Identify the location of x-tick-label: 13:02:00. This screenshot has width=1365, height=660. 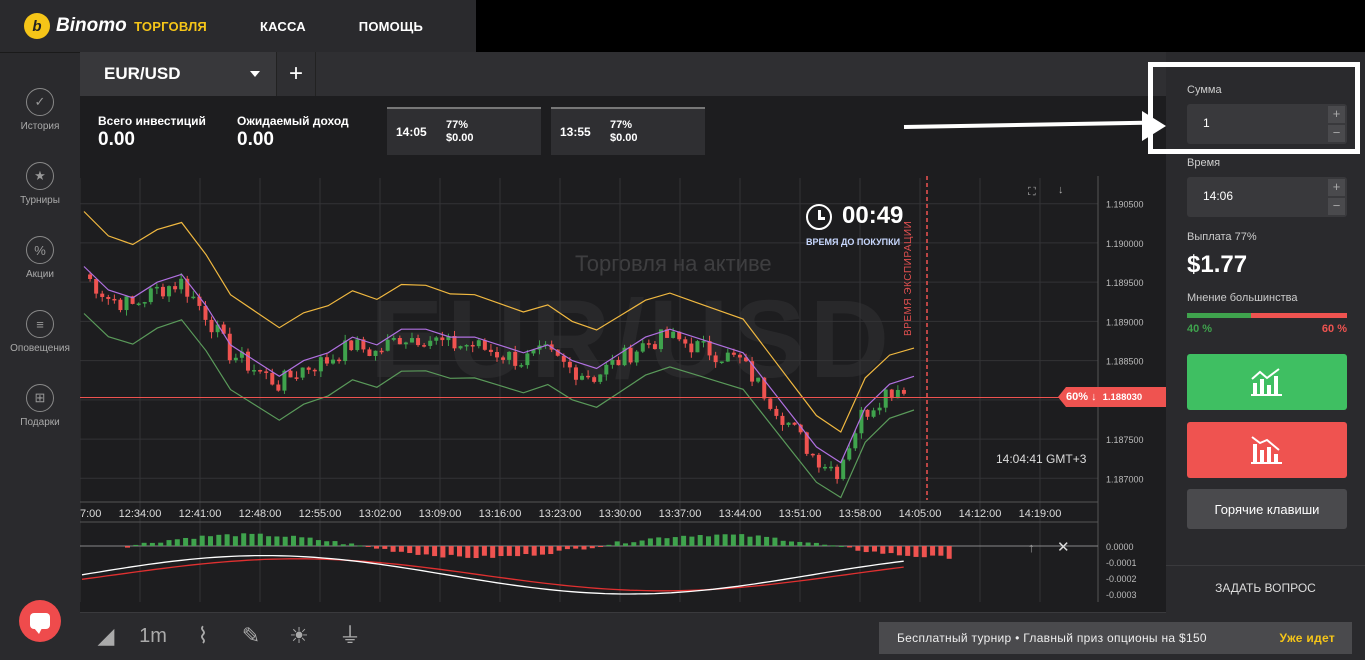
(380, 514).